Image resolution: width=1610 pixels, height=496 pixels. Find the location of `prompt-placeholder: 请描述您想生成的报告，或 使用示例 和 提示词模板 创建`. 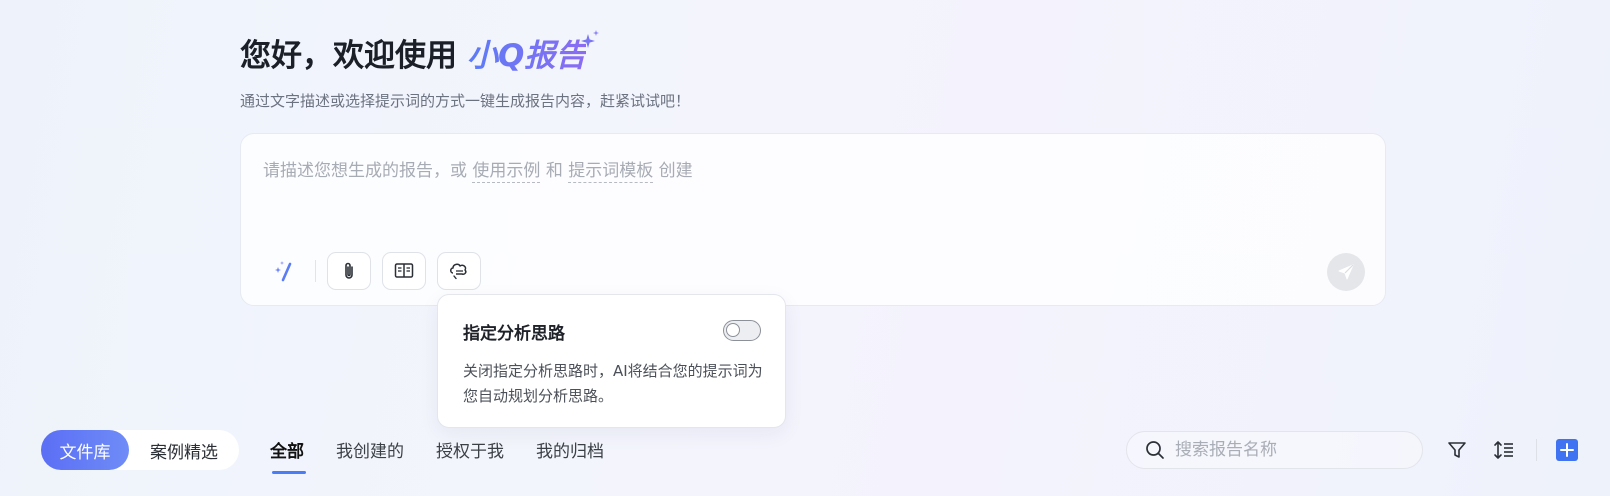

prompt-placeholder: 请描述您想生成的报告，或 使用示例 和 提示词模板 创建 is located at coordinates (478, 169).